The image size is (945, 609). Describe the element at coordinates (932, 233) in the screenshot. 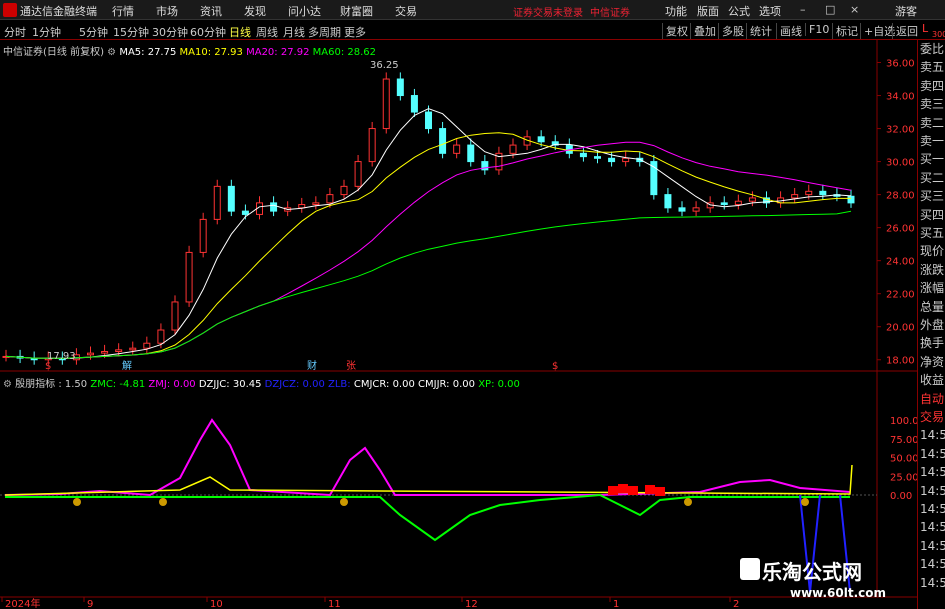

I see `sidebar-item: 买五` at that location.